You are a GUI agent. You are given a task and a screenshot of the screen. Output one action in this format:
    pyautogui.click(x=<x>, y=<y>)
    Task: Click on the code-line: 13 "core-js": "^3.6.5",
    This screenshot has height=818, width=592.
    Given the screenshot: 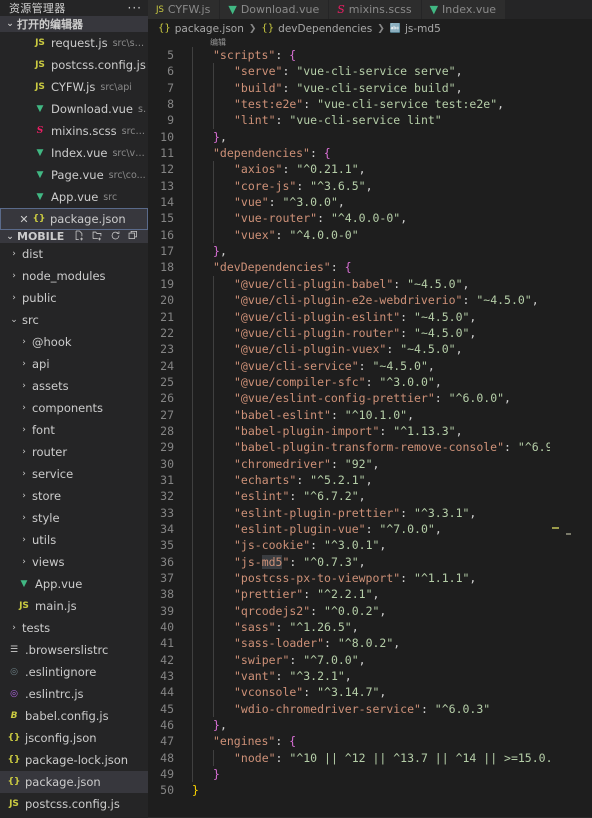 What is the action you would take?
    pyautogui.click(x=370, y=186)
    